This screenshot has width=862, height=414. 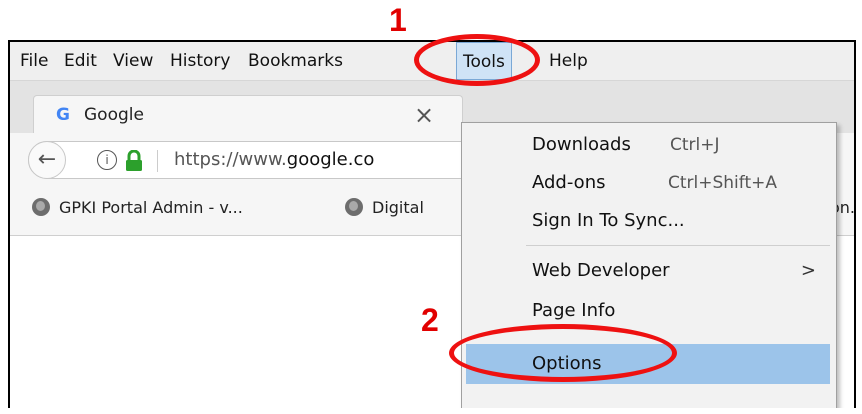 I want to click on back-arrow-icon: ←, so click(x=47, y=160).